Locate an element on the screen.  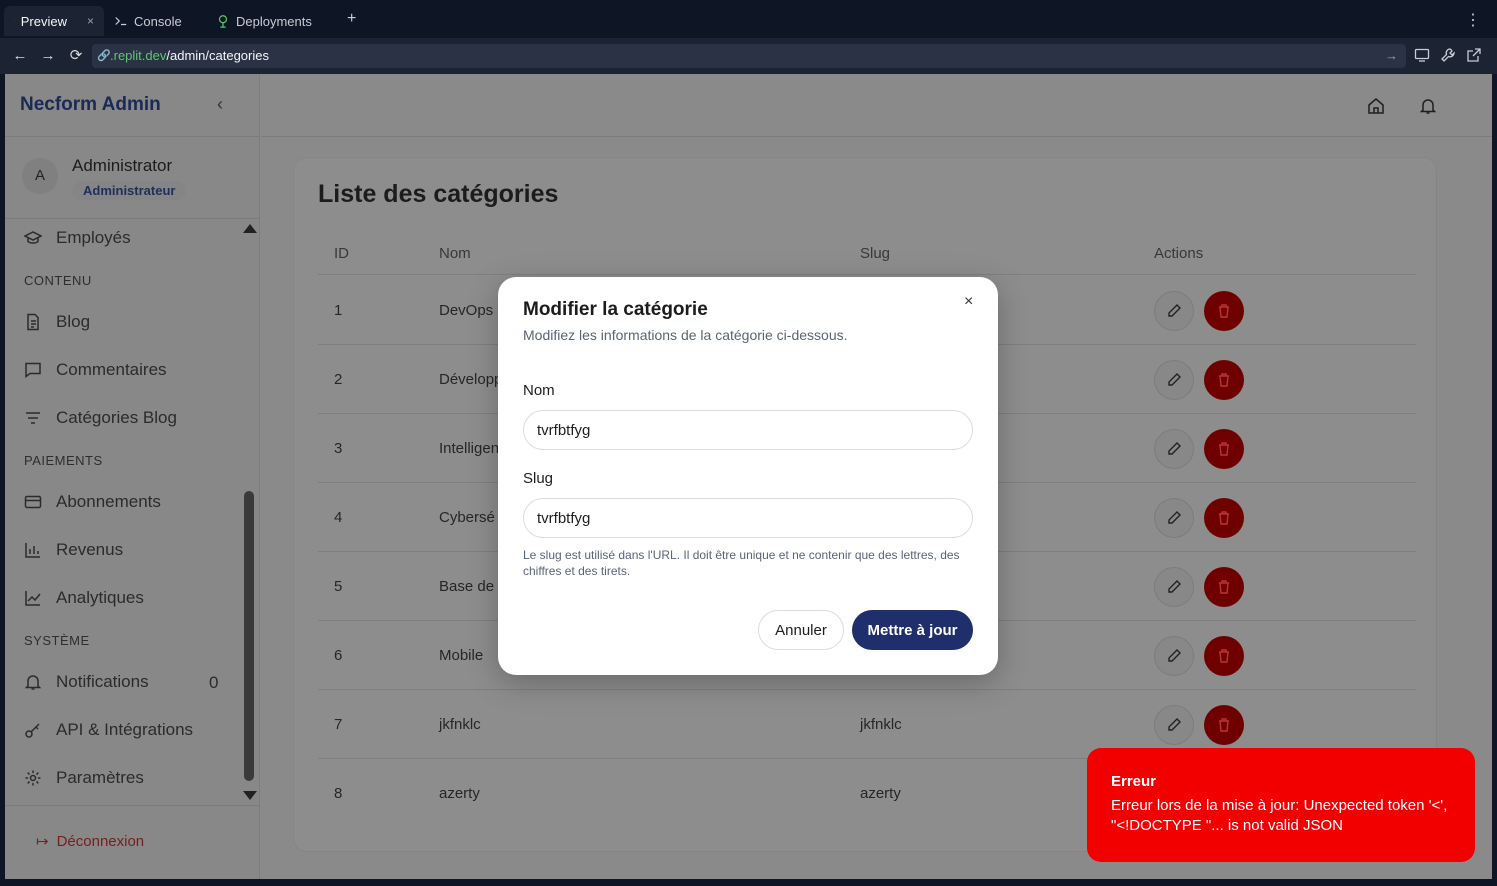
divider is located at coordinates (132, 805).